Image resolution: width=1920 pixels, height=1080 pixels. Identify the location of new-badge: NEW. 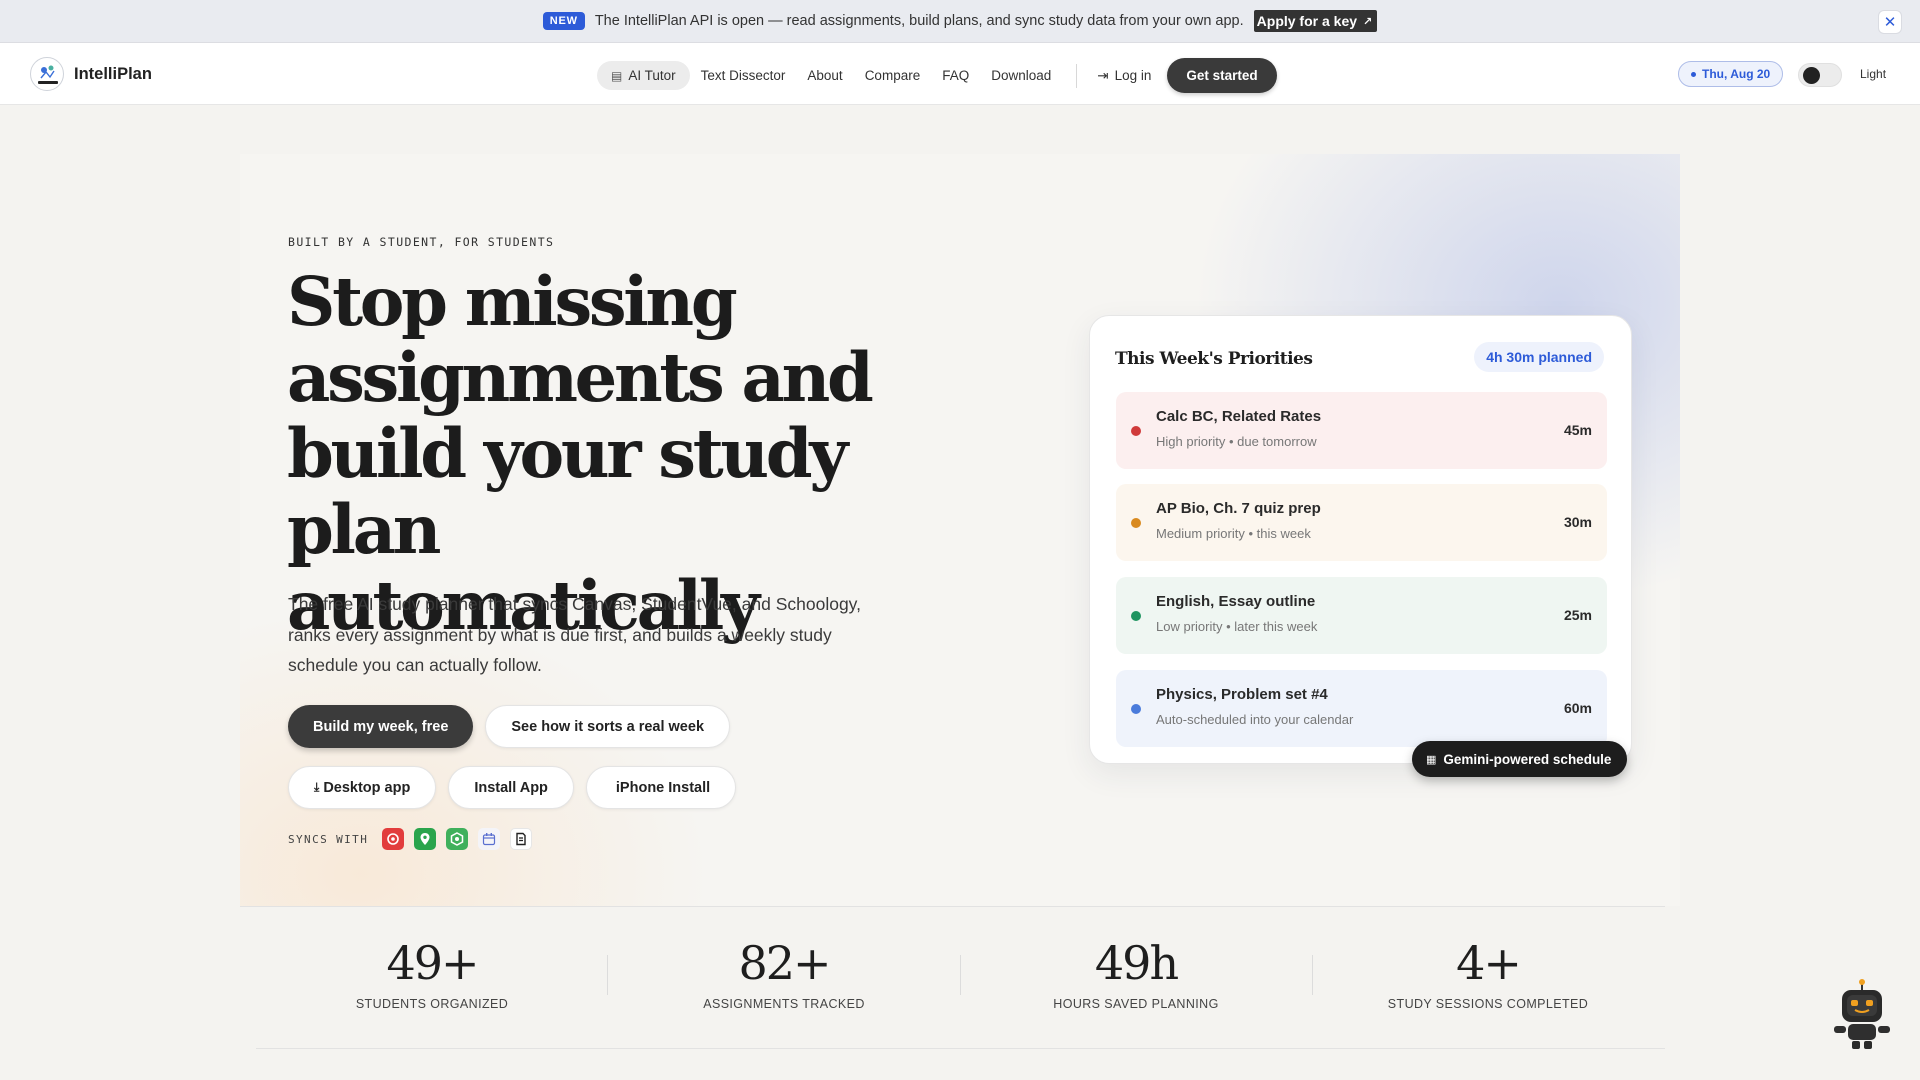
(563, 21).